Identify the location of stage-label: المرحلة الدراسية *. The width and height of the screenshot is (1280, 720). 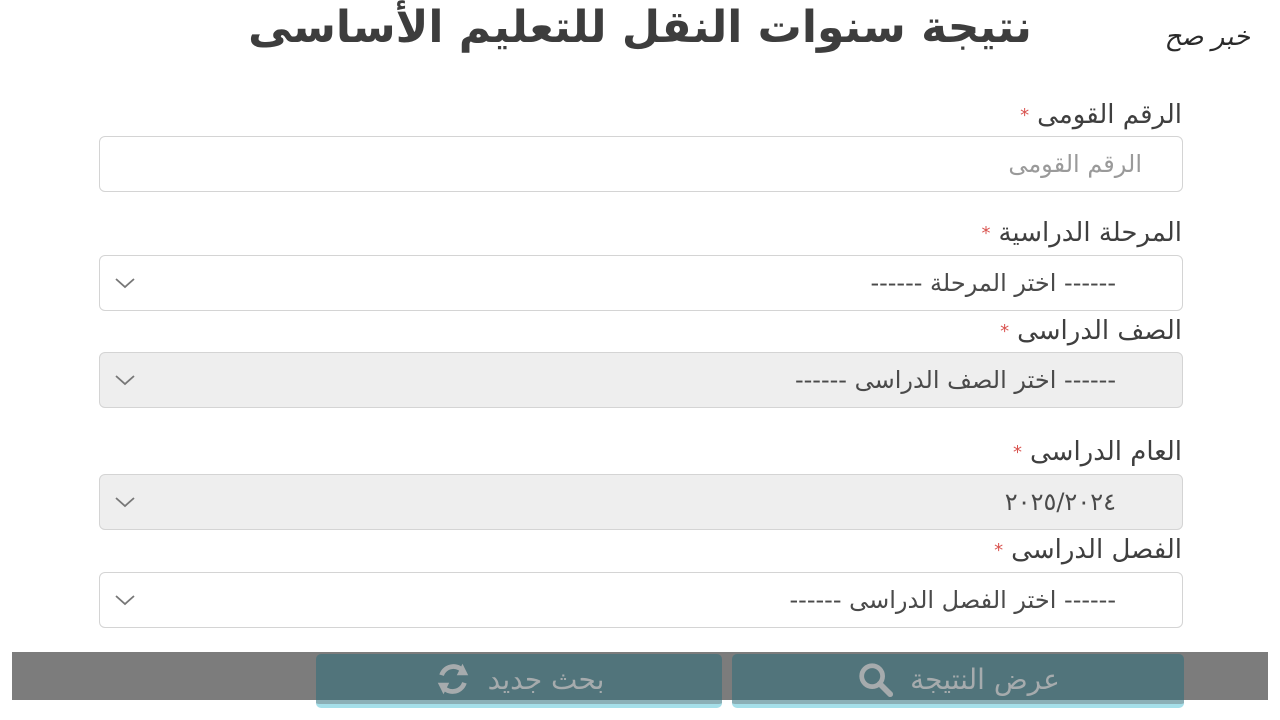
(1081, 233).